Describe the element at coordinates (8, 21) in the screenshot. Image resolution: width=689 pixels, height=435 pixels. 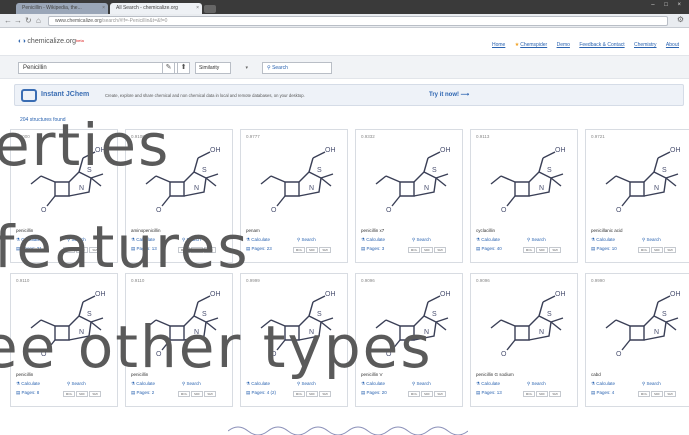
I see `back-icon: ←` at that location.